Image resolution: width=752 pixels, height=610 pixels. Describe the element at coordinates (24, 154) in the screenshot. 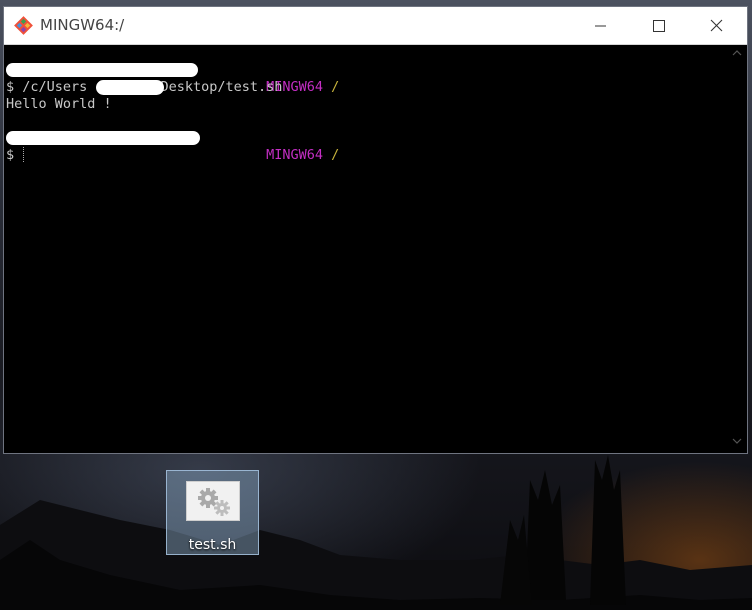

I see `text-cursor` at that location.